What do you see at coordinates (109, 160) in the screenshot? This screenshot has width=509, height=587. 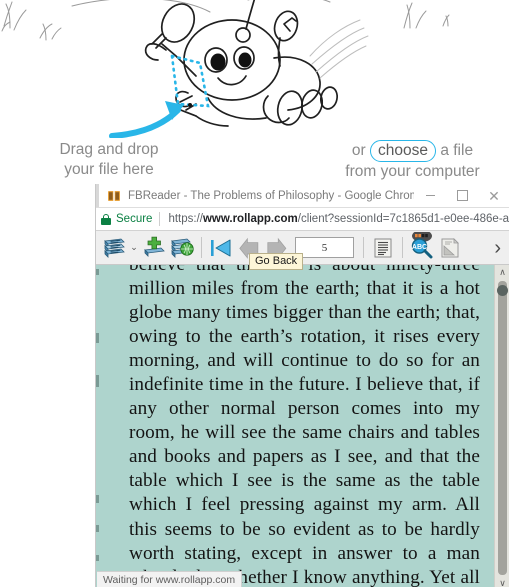 I see `drag-drop-hint: Drag and drop your file here` at bounding box center [109, 160].